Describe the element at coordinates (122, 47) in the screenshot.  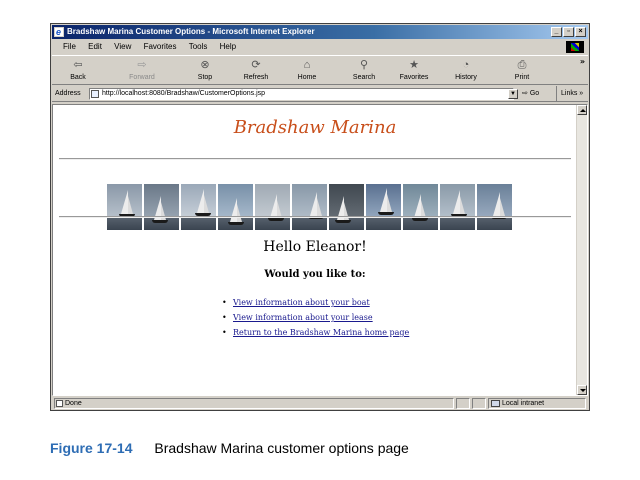
I see `menu-view: View` at that location.